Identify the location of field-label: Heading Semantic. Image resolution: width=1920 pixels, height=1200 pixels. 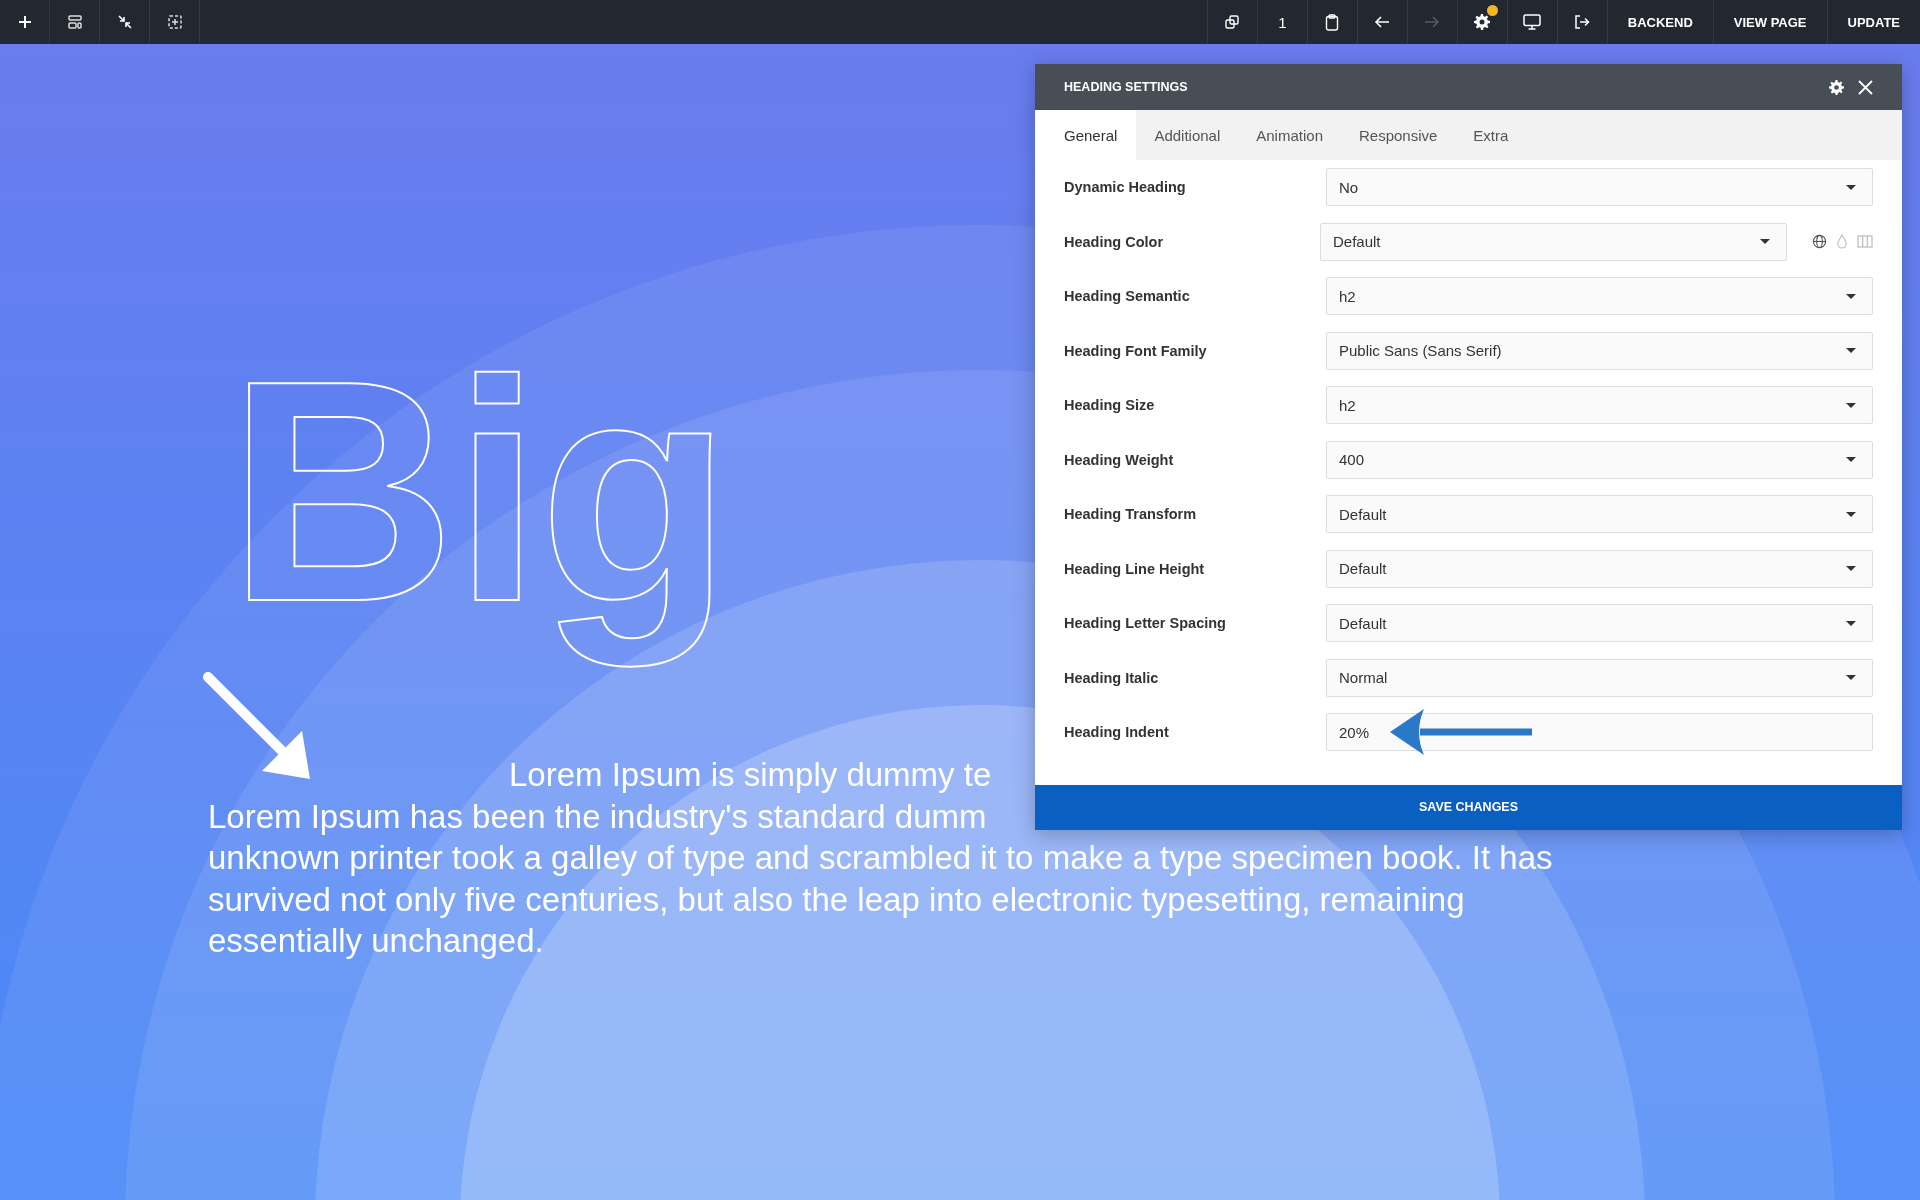
(1127, 296).